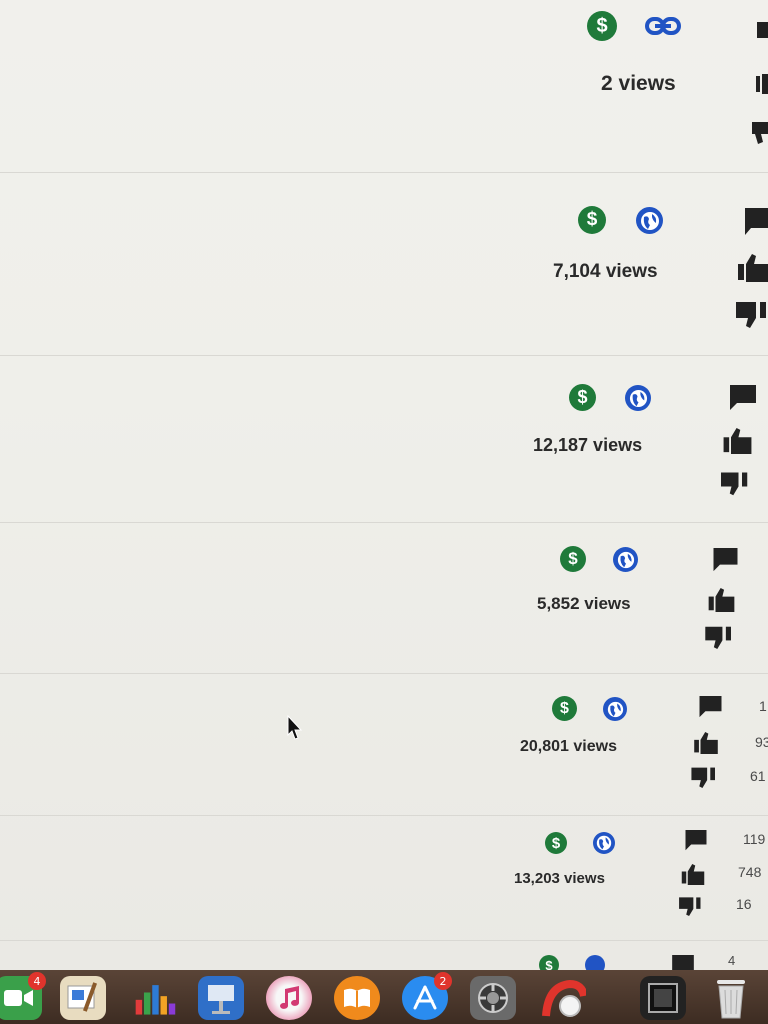  What do you see at coordinates (155, 998) in the screenshot?
I see `numbers-icon` at bounding box center [155, 998].